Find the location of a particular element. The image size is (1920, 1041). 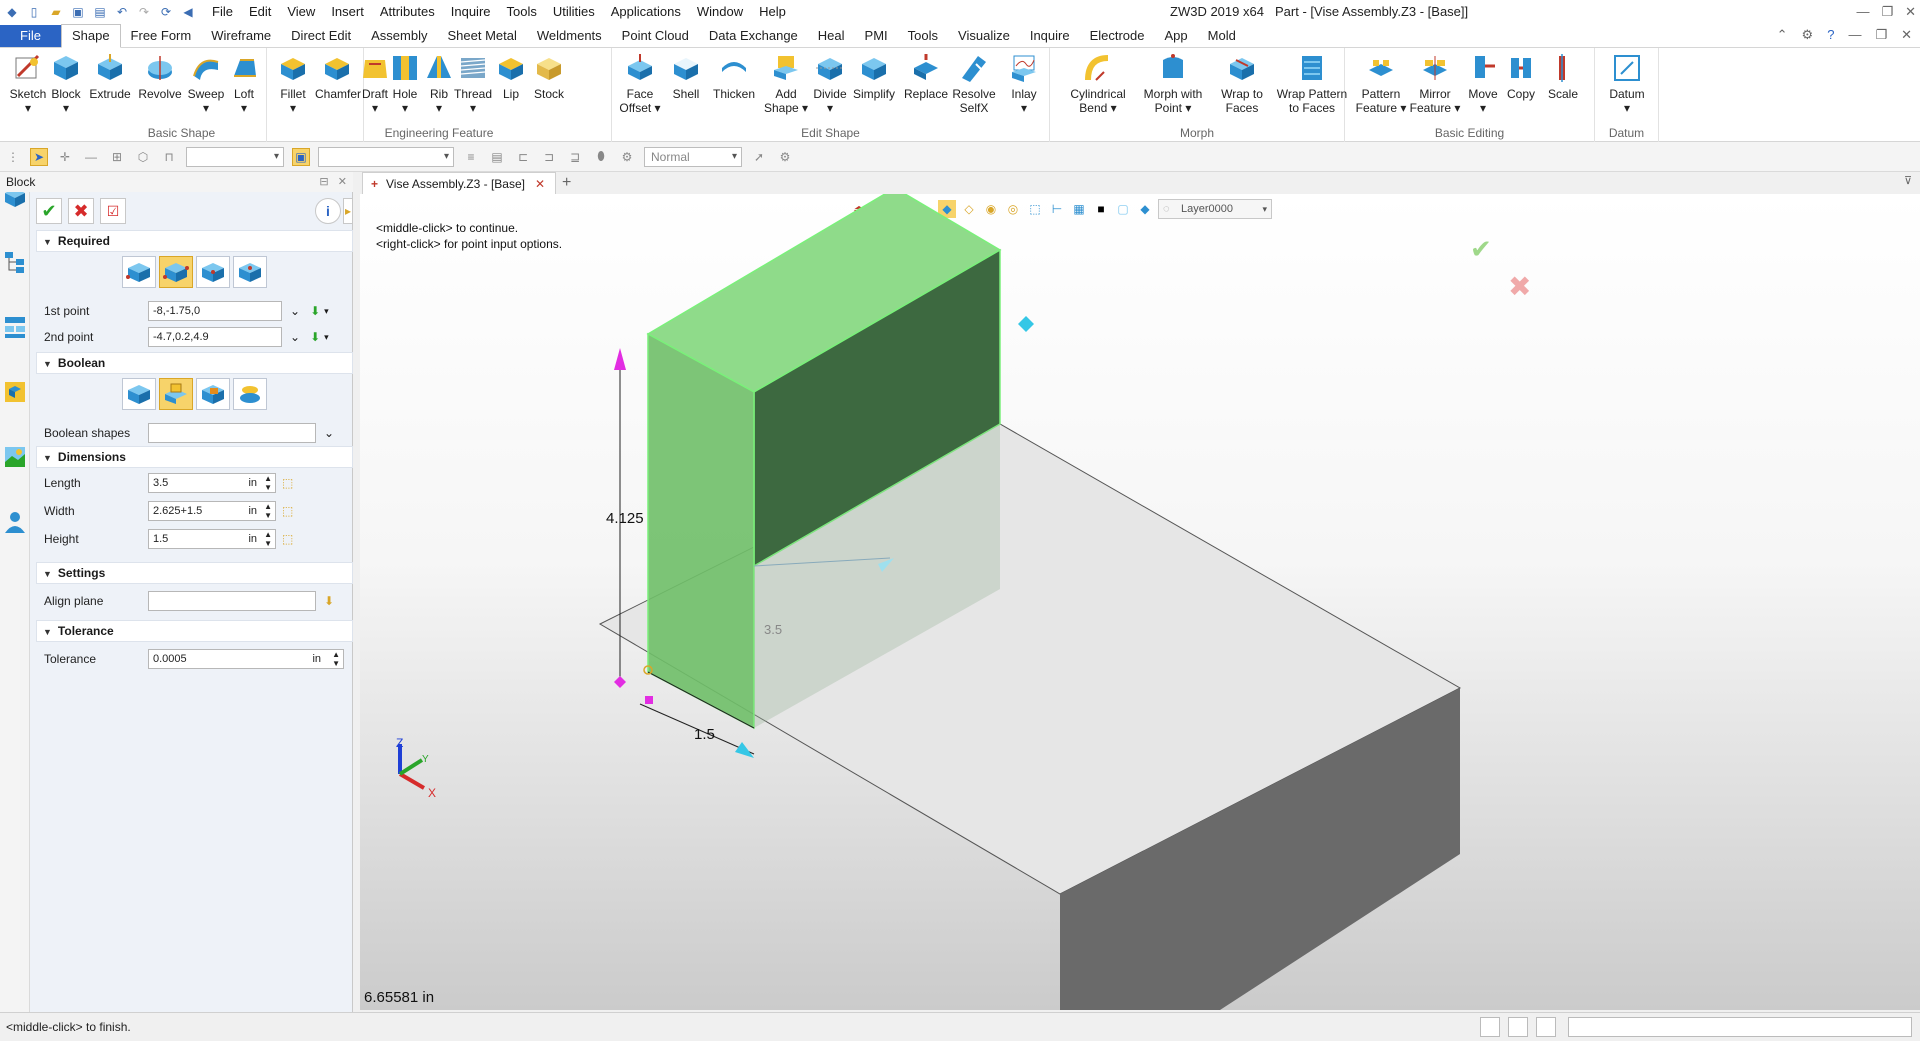

filter-icon: ⊞ is located at coordinates (117, 157).